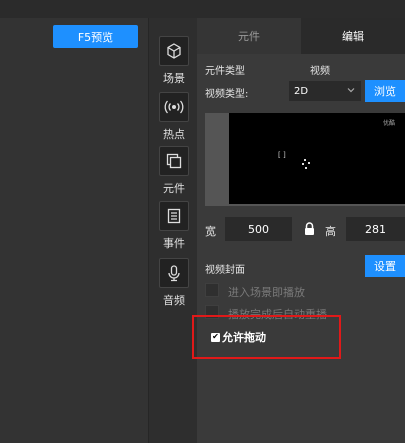 The image size is (405, 443). Describe the element at coordinates (227, 94) in the screenshot. I see `video-type-label: 视频类型:` at that location.